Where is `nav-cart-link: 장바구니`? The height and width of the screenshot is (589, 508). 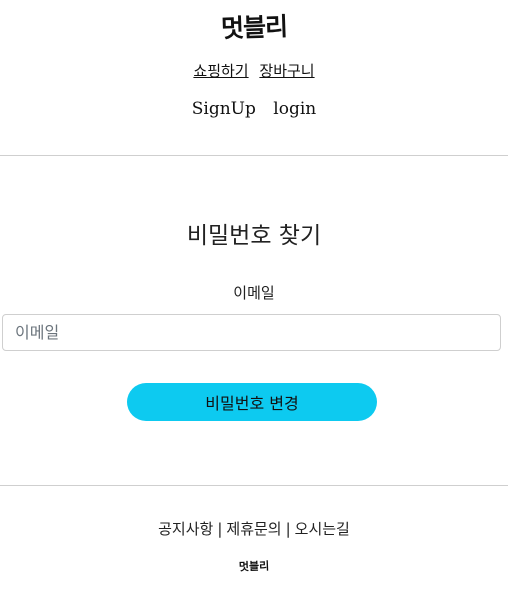
nav-cart-link: 장바구니 is located at coordinates (286, 71).